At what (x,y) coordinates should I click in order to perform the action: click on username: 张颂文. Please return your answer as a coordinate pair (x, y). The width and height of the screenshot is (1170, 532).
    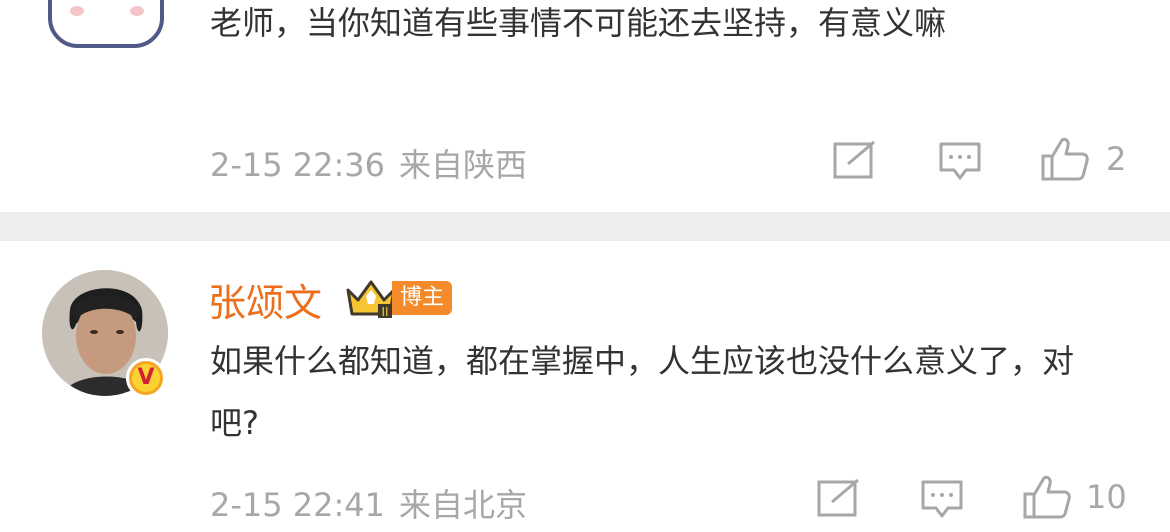
    Looking at the image, I should click on (265, 299).